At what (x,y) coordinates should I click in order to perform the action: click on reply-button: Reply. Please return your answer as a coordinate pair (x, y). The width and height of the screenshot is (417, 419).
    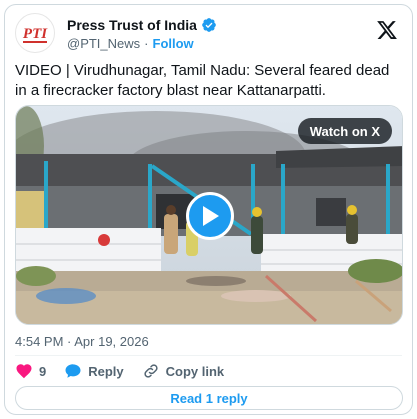
    Looking at the image, I should click on (94, 371).